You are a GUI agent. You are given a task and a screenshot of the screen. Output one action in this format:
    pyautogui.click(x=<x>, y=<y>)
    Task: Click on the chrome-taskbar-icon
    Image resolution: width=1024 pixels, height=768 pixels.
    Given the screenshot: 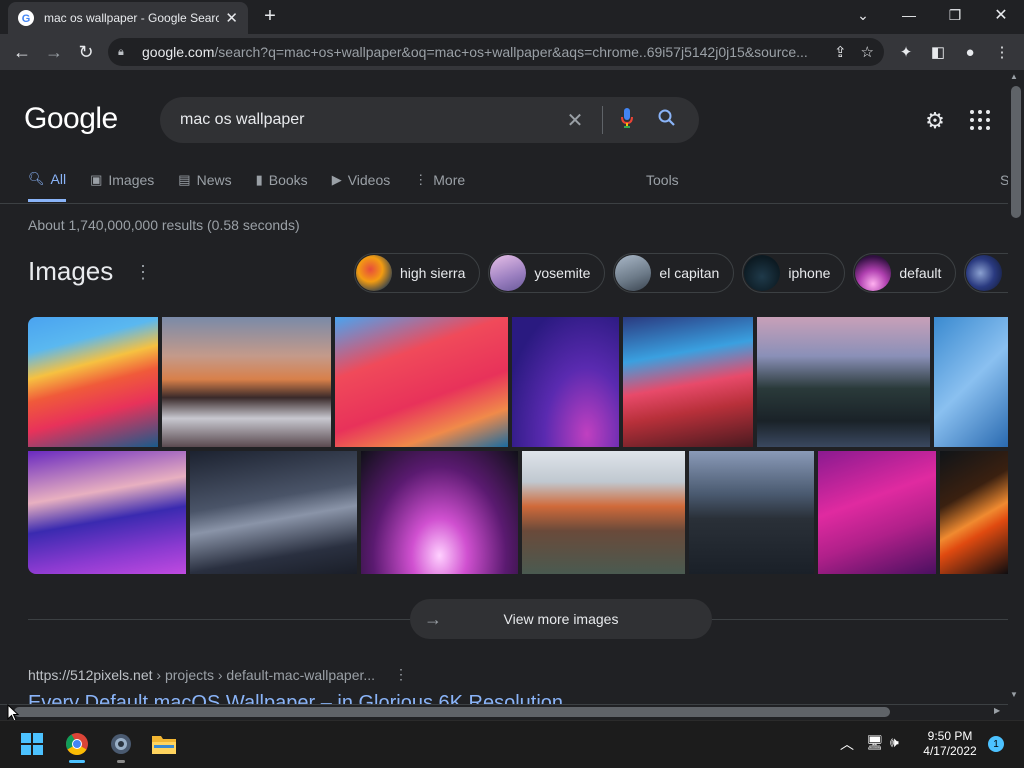 What is the action you would take?
    pyautogui.click(x=77, y=744)
    